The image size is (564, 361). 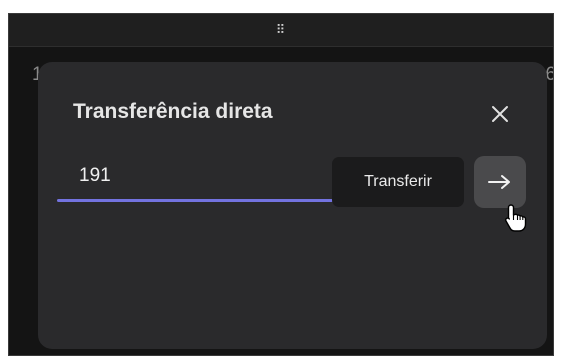 I want to click on transfer-number-field, so click(x=195, y=178).